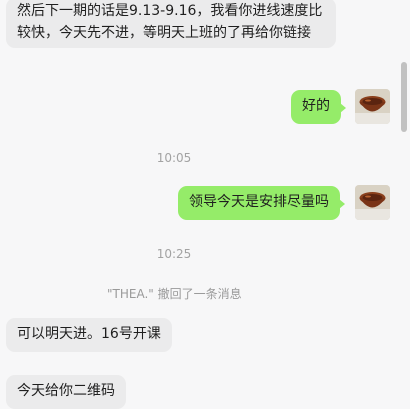  I want to click on incoming-message-bubble: 可以明天进。16号开课, so click(89, 335).